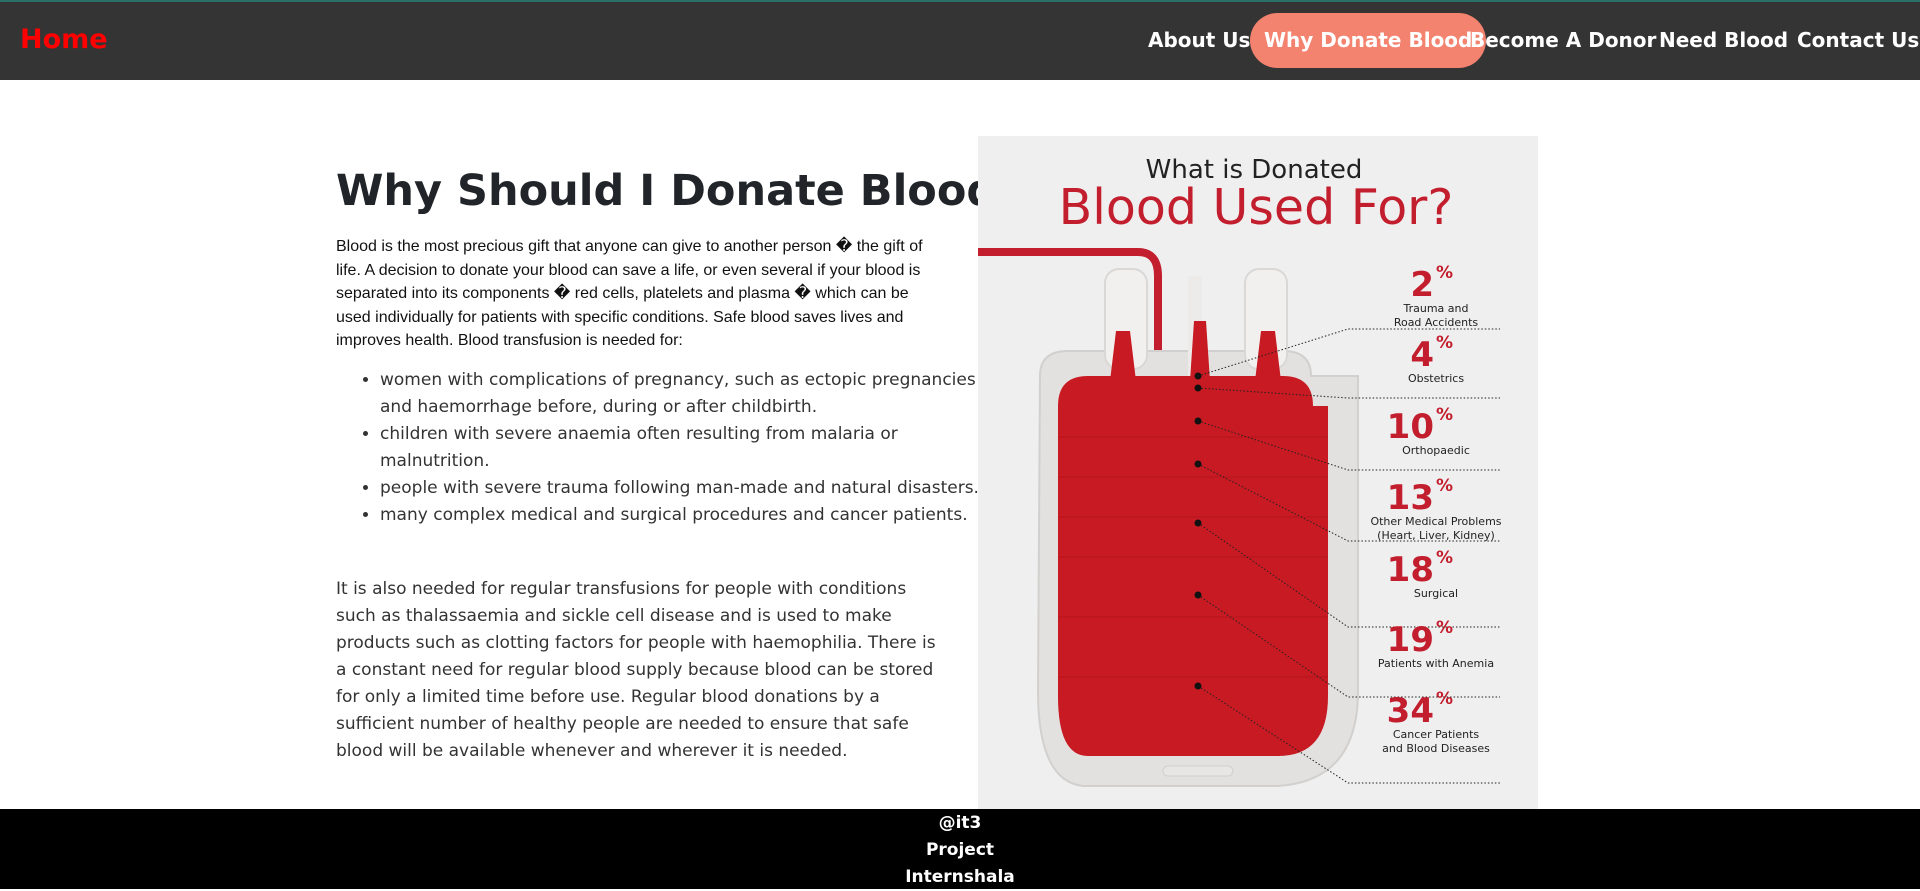  What do you see at coordinates (1436, 748) in the screenshot?
I see `stat-label: and Blood Diseases` at bounding box center [1436, 748].